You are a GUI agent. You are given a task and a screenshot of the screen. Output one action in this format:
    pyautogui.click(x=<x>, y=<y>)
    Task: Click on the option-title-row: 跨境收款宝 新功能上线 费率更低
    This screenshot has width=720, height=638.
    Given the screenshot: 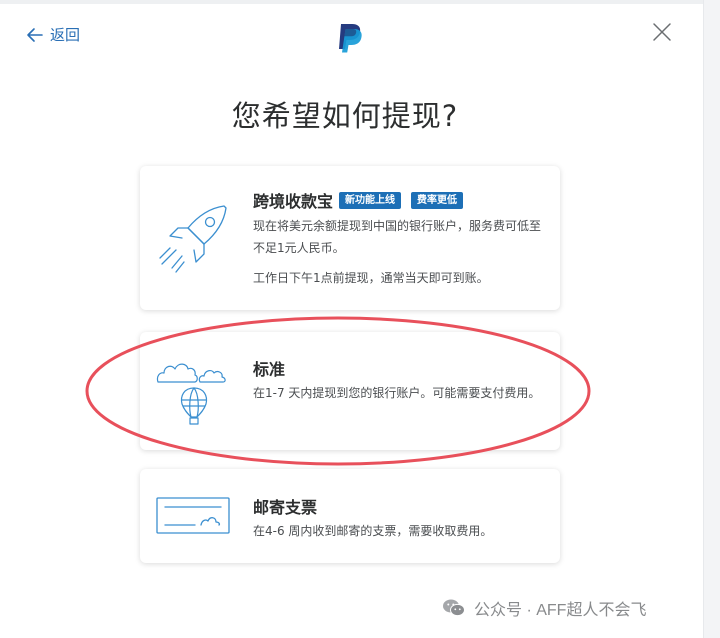 What is the action you would take?
    pyautogui.click(x=358, y=200)
    